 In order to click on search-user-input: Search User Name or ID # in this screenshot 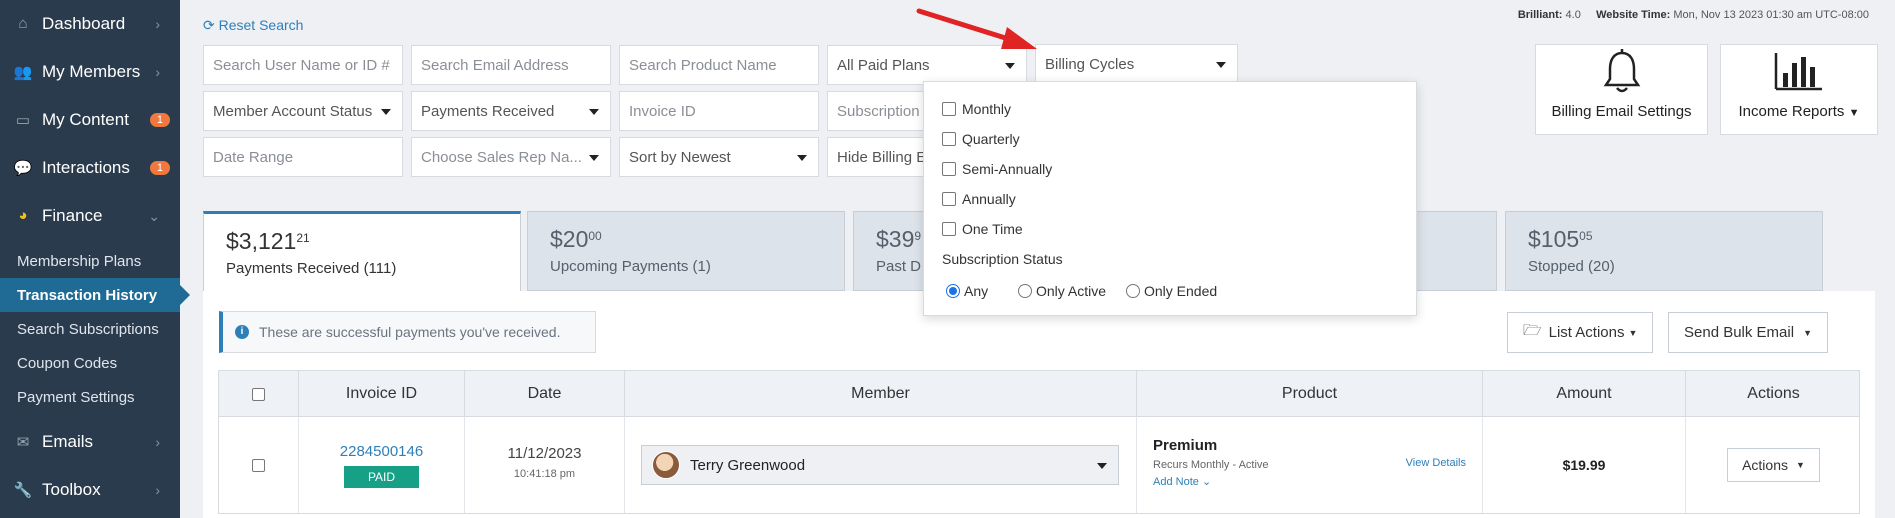, I will do `click(303, 65)`.